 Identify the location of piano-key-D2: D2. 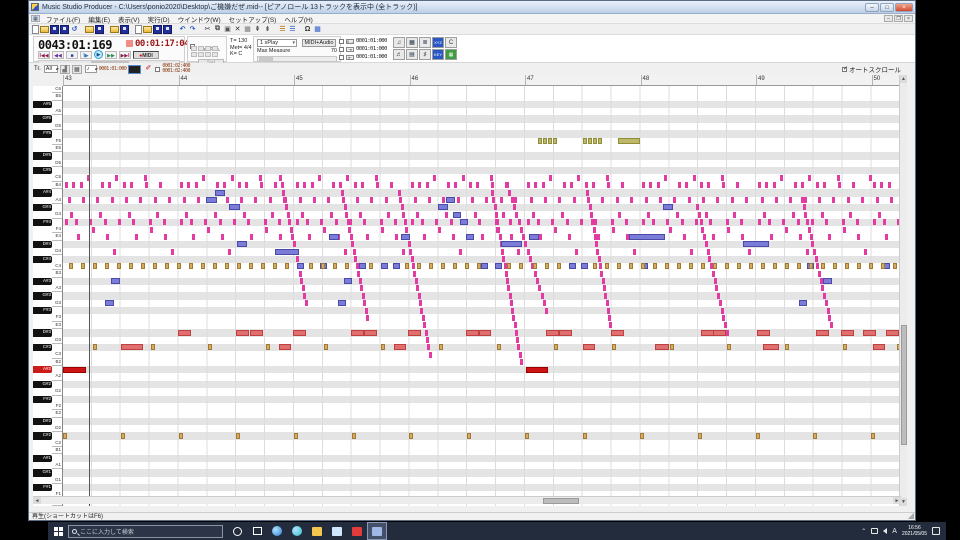
(47, 429).